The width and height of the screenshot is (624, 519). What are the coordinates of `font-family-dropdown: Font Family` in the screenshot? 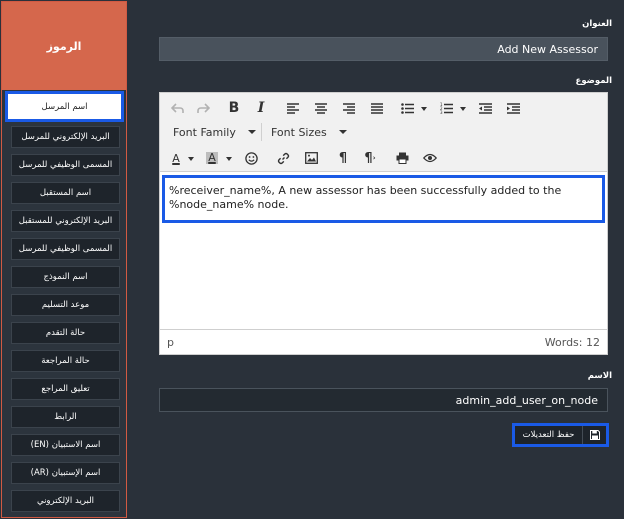 It's located at (214, 132).